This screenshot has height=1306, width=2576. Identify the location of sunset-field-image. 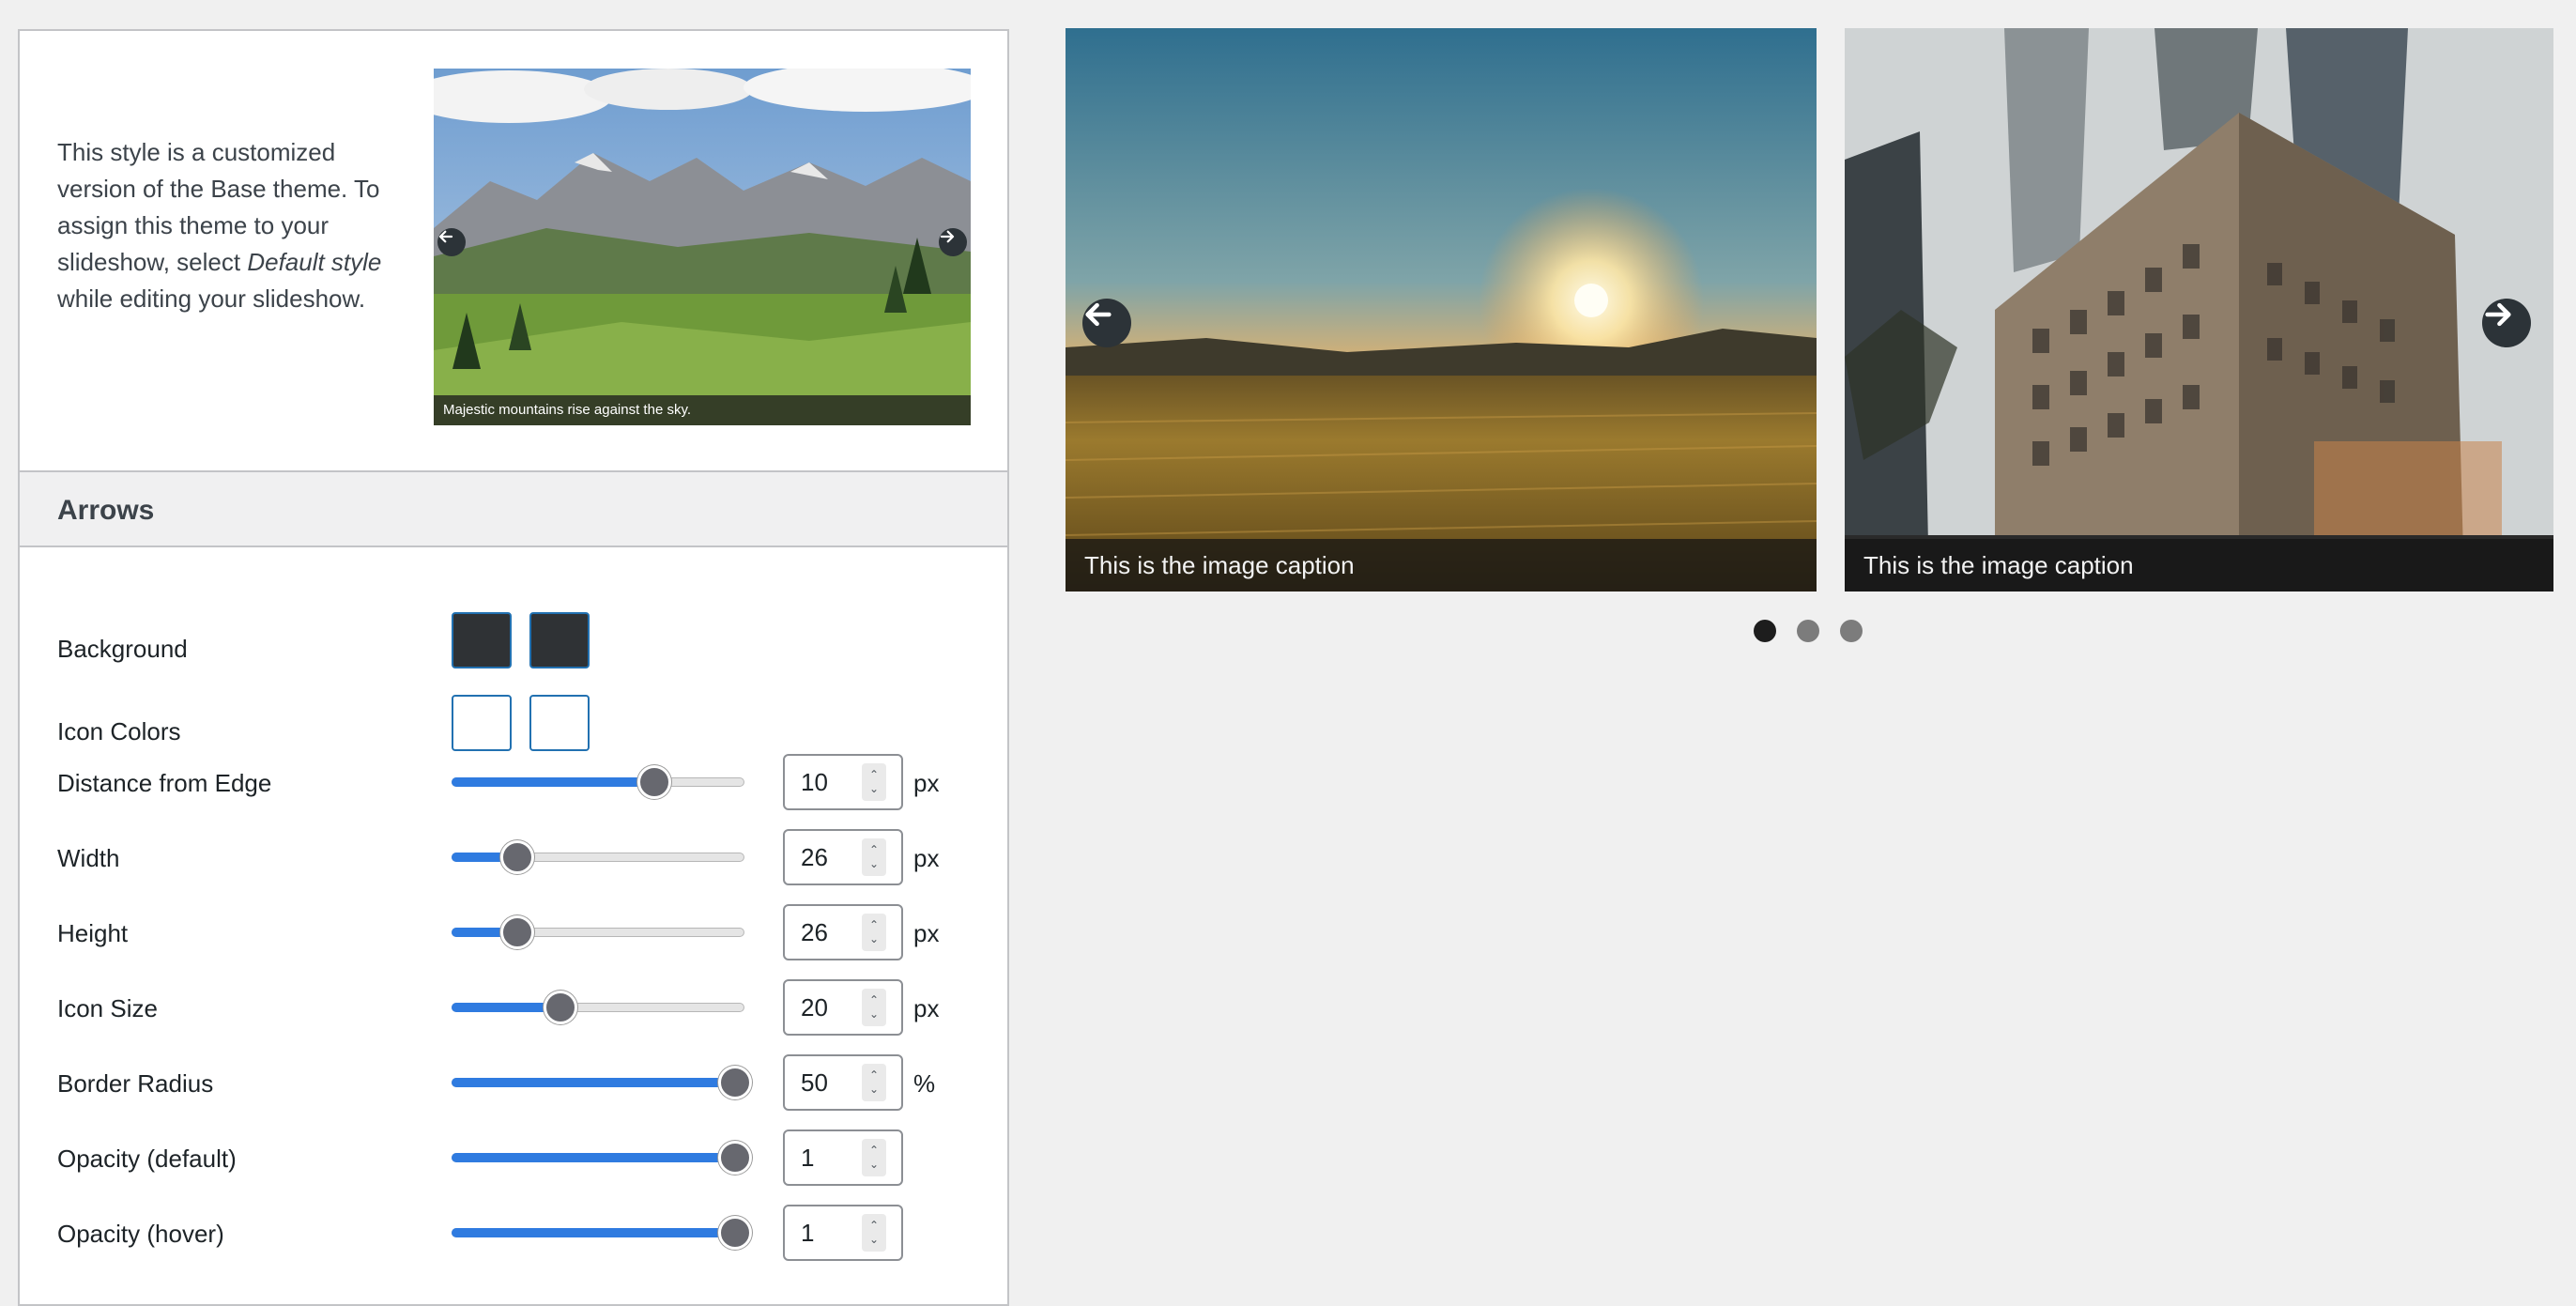
(1442, 310).